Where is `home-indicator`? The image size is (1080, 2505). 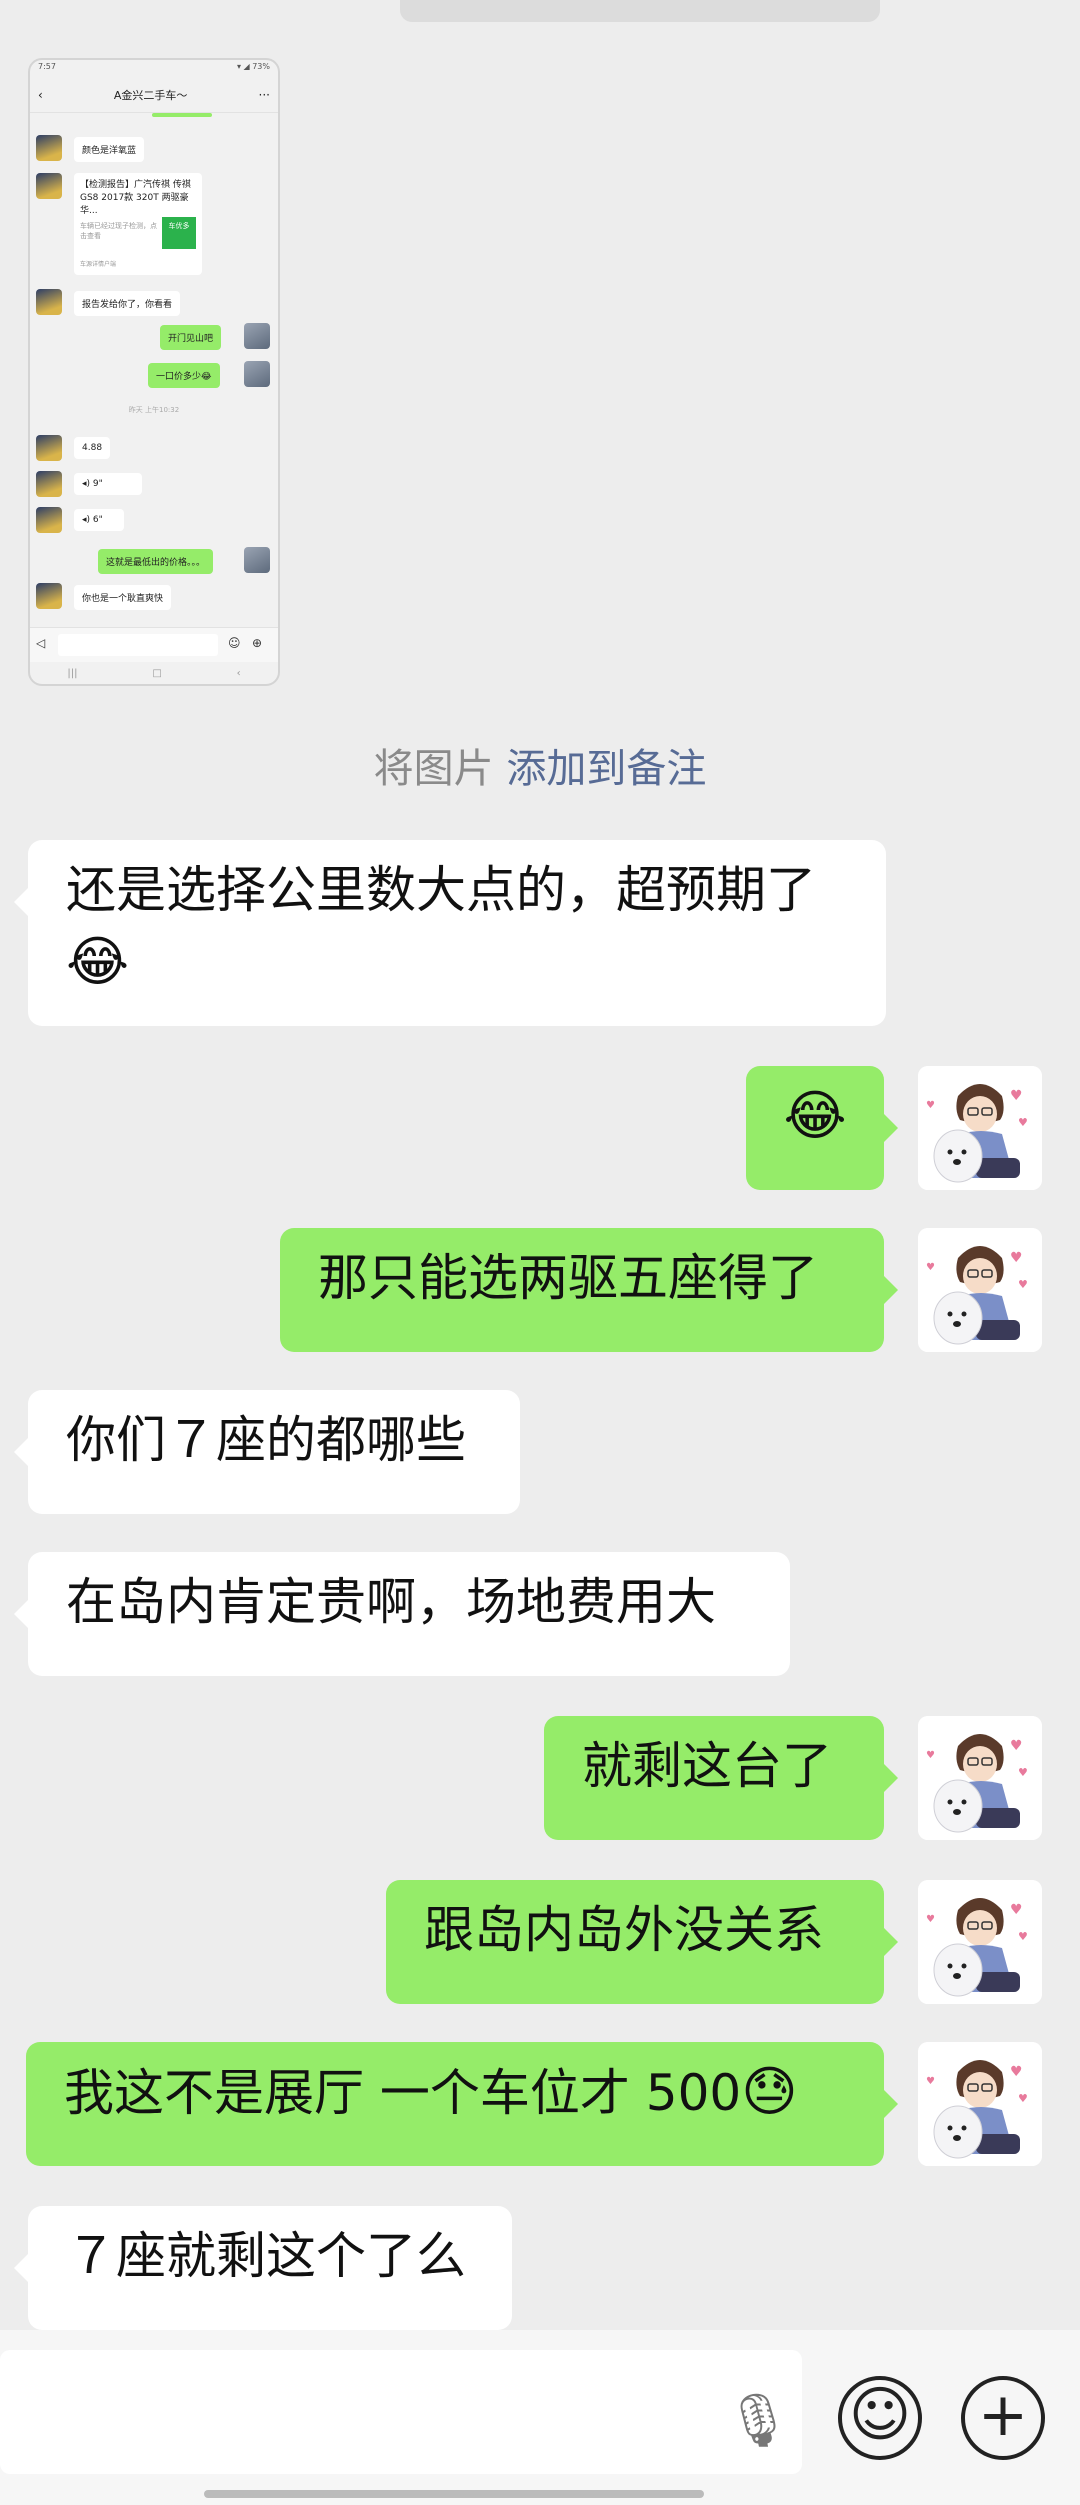
home-indicator is located at coordinates (454, 2494).